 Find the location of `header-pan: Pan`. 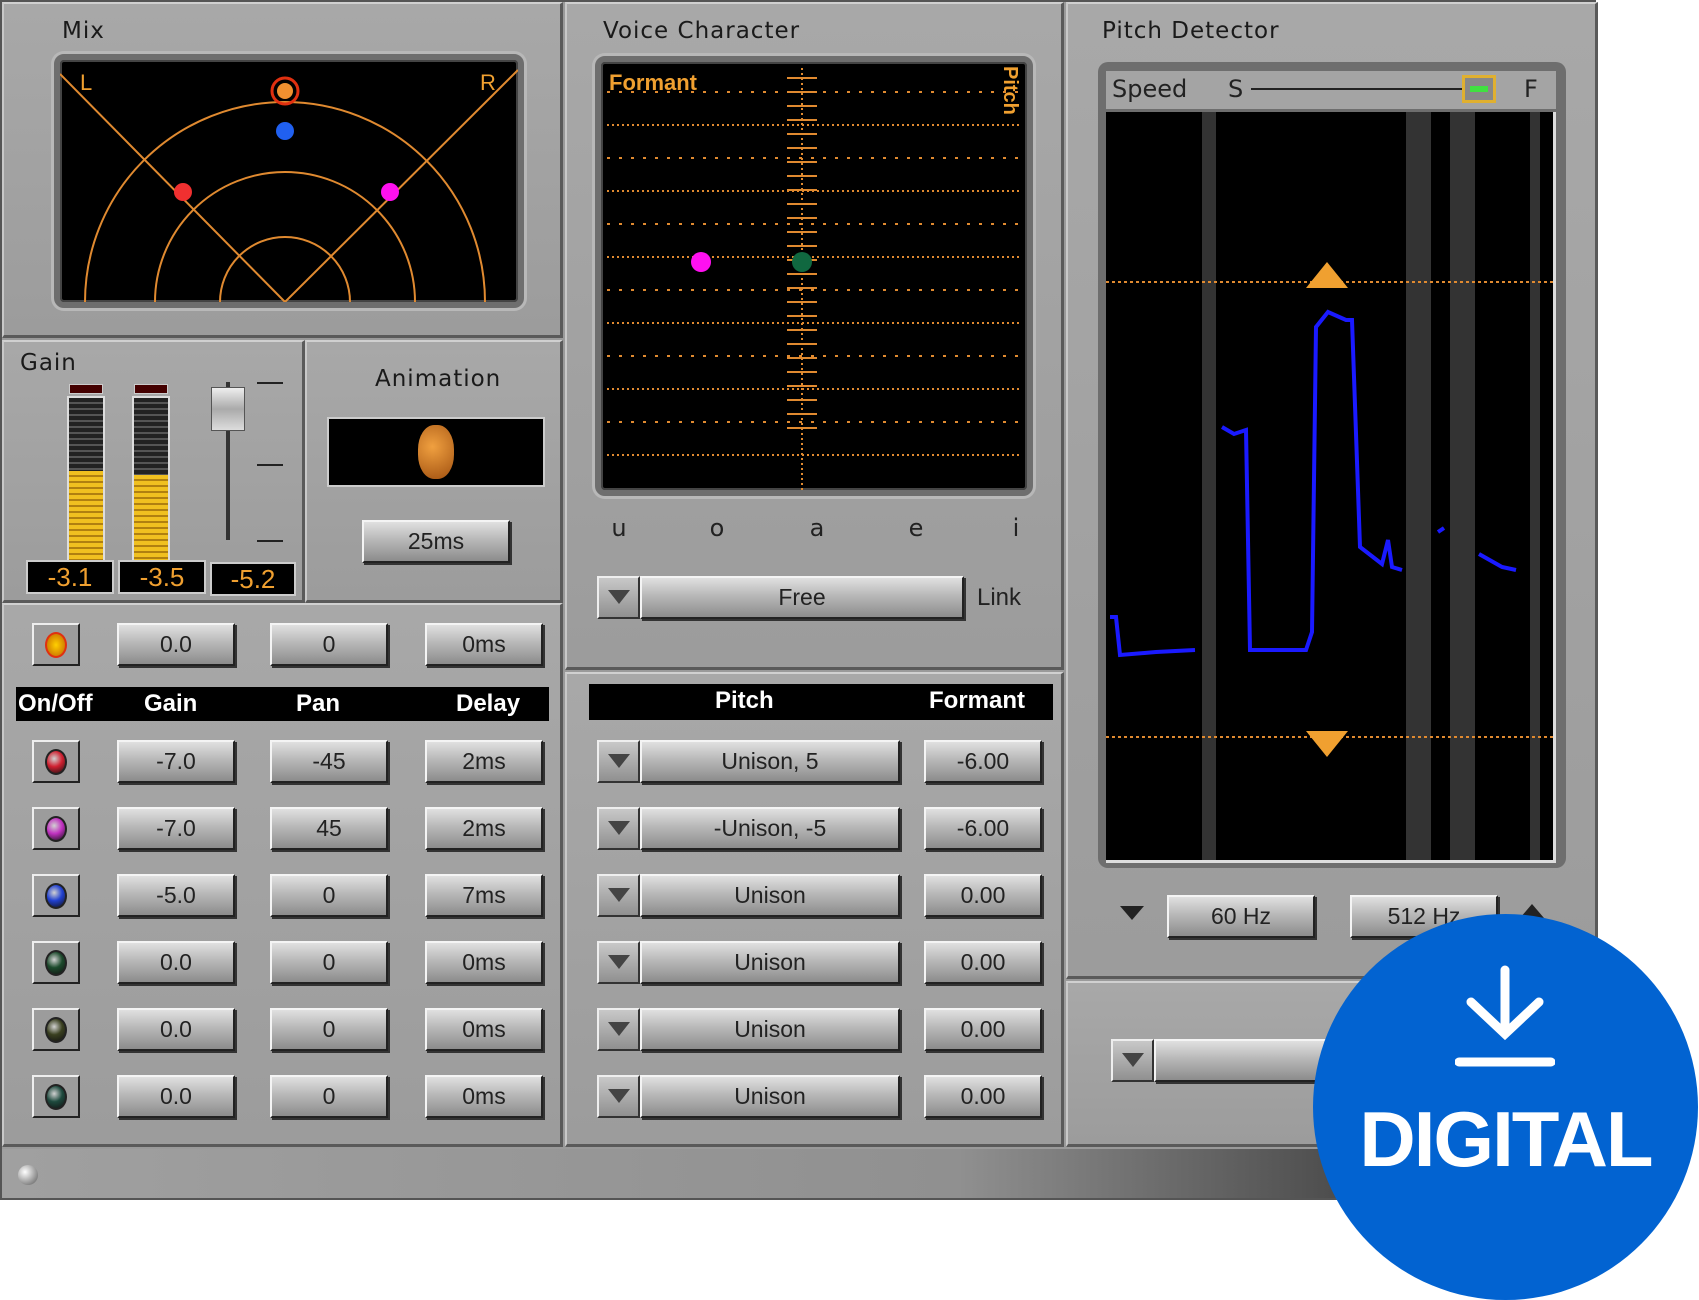

header-pan: Pan is located at coordinates (318, 703).